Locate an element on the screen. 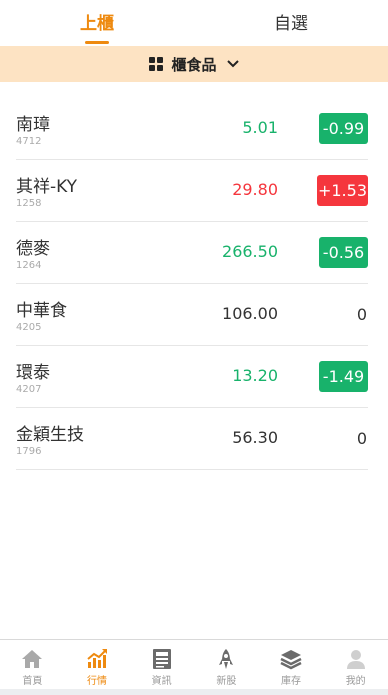 This screenshot has width=388, height=695. stock-price: 266.50 is located at coordinates (250, 251).